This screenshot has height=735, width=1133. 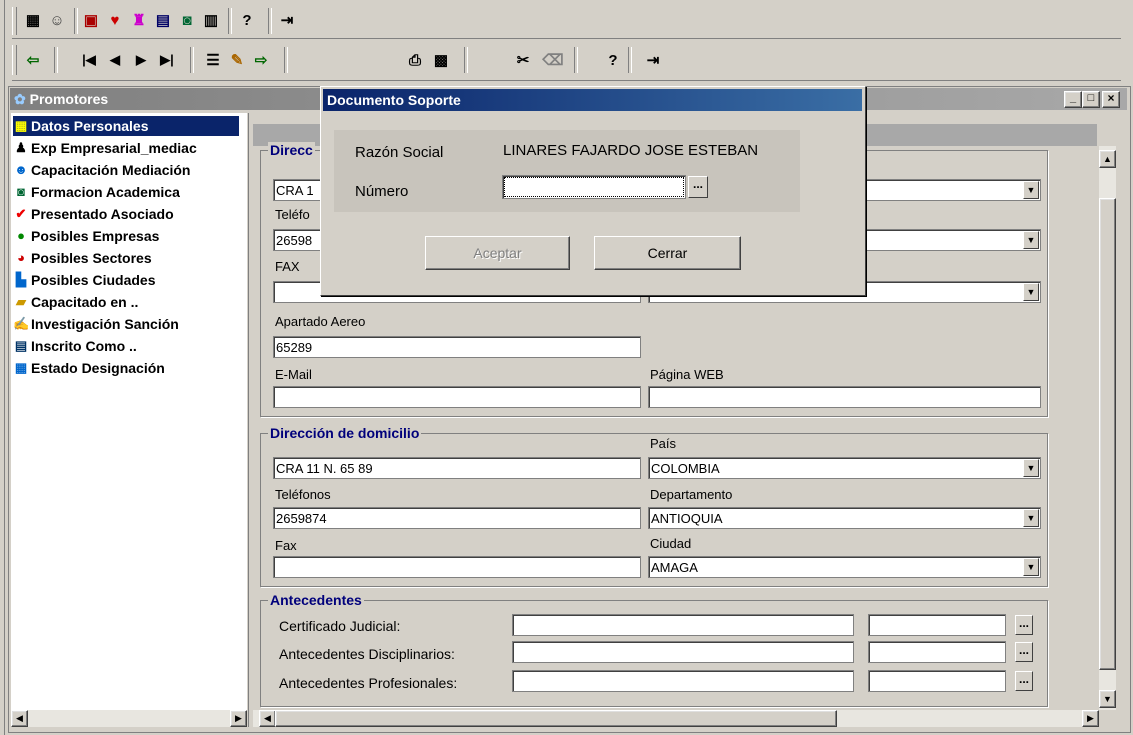 What do you see at coordinates (937, 625) in the screenshot?
I see `judicial-cert-date-input` at bounding box center [937, 625].